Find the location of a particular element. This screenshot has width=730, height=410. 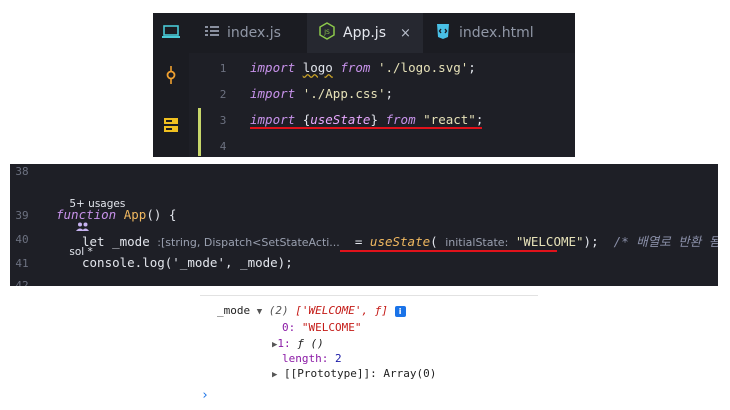

code-line-39: function App() { is located at coordinates (116, 214).